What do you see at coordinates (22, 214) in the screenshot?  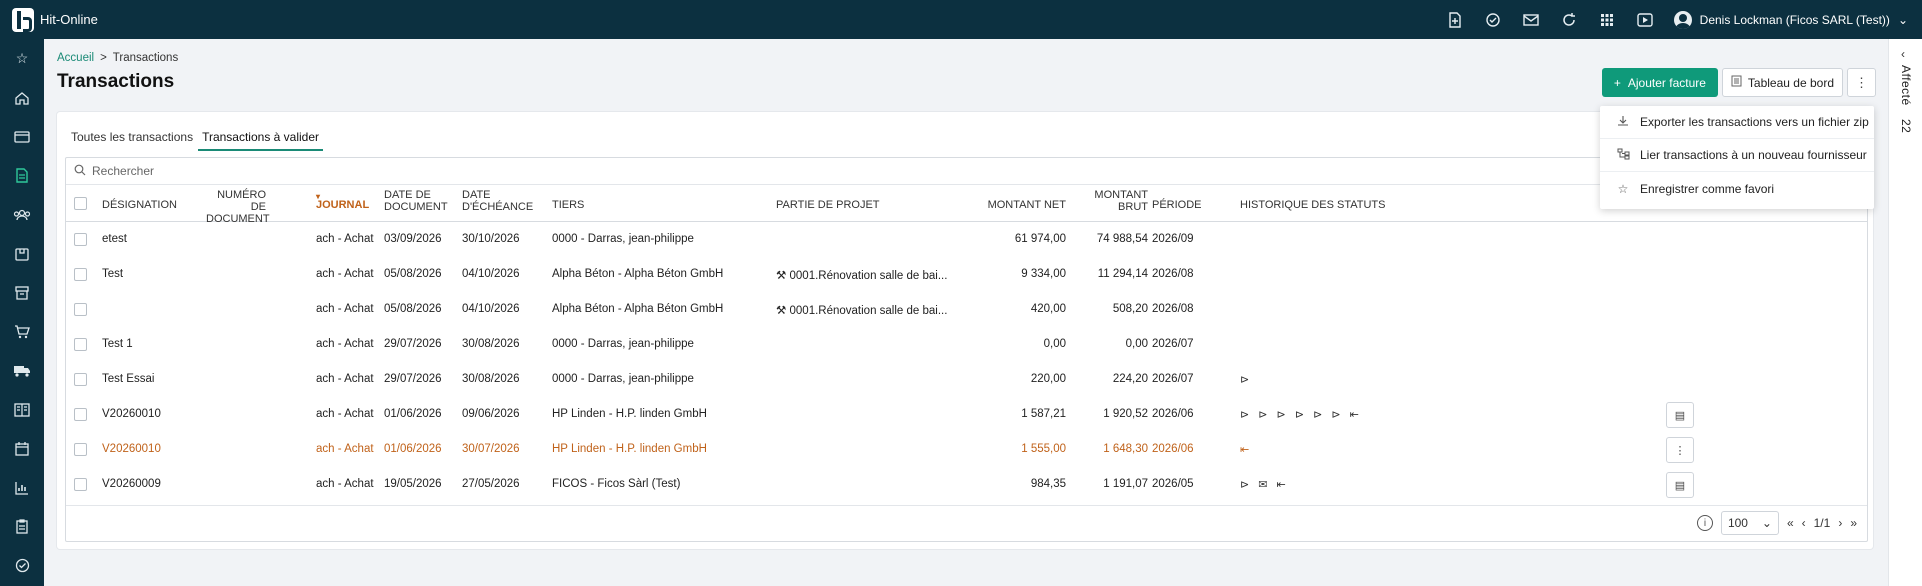 I see `contacts-group-icon` at bounding box center [22, 214].